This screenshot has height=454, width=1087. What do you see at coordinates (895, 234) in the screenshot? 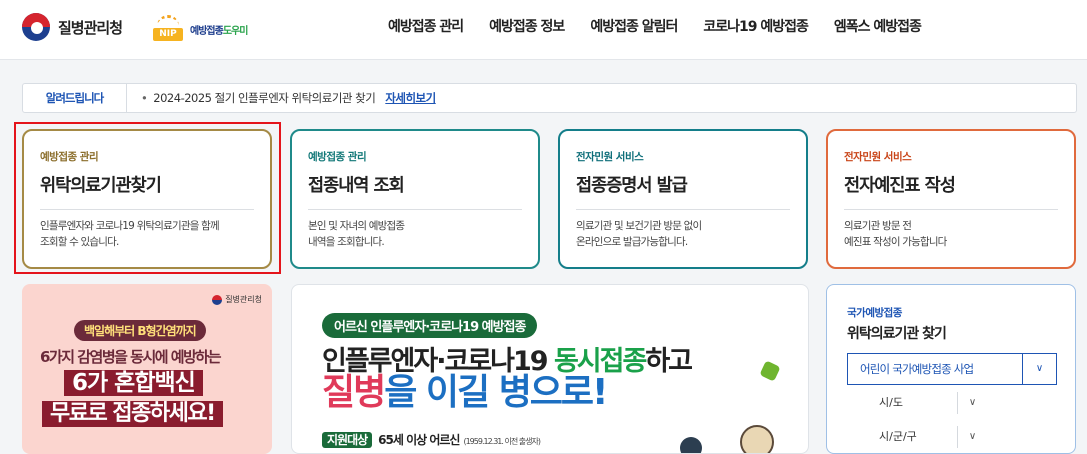
I see `card-description: 의료기관 방문 전 예진표 작성이 가능합니다` at bounding box center [895, 234].